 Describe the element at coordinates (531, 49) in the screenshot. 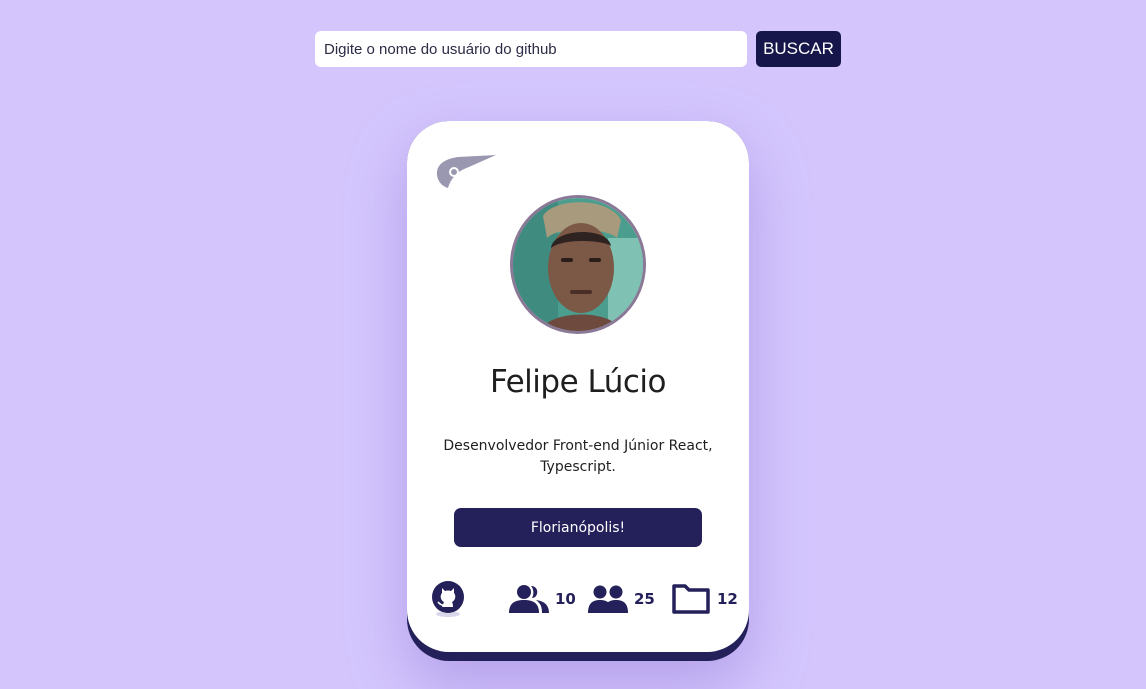

I see `search-input` at that location.